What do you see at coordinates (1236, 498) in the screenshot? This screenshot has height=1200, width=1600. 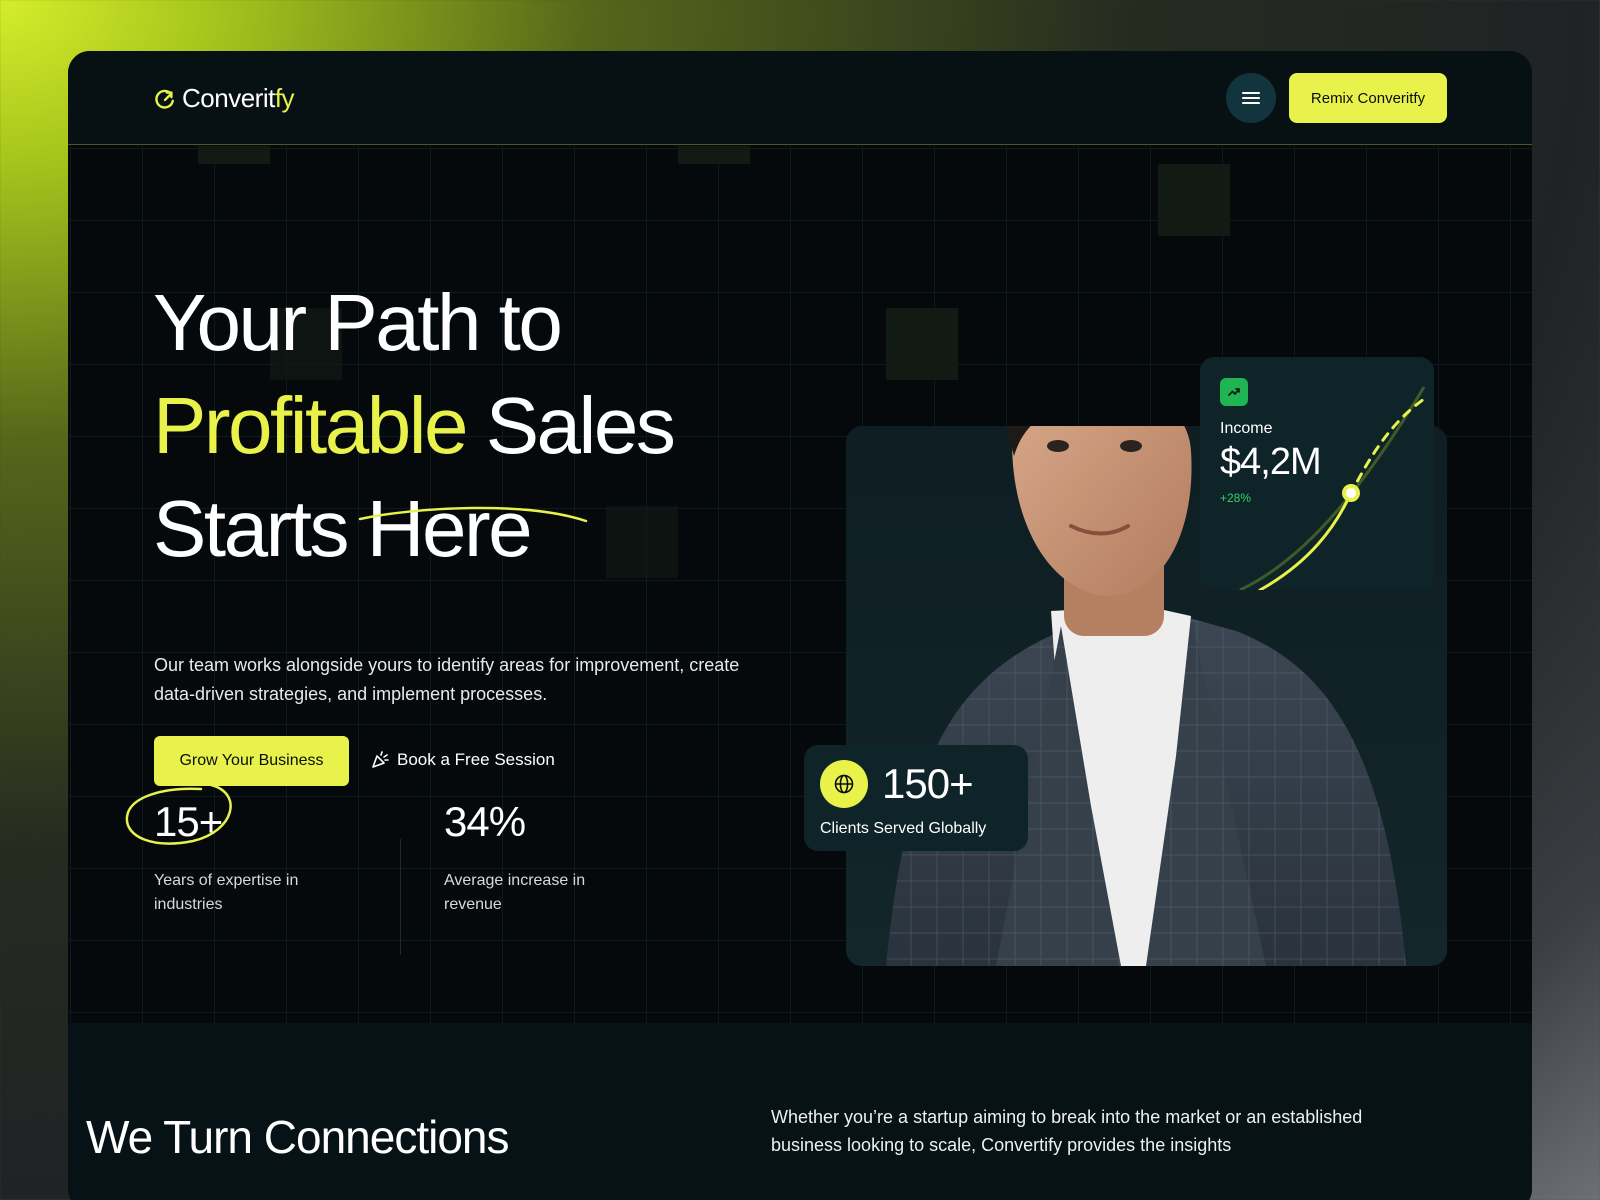 I see `income-change: +28%` at bounding box center [1236, 498].